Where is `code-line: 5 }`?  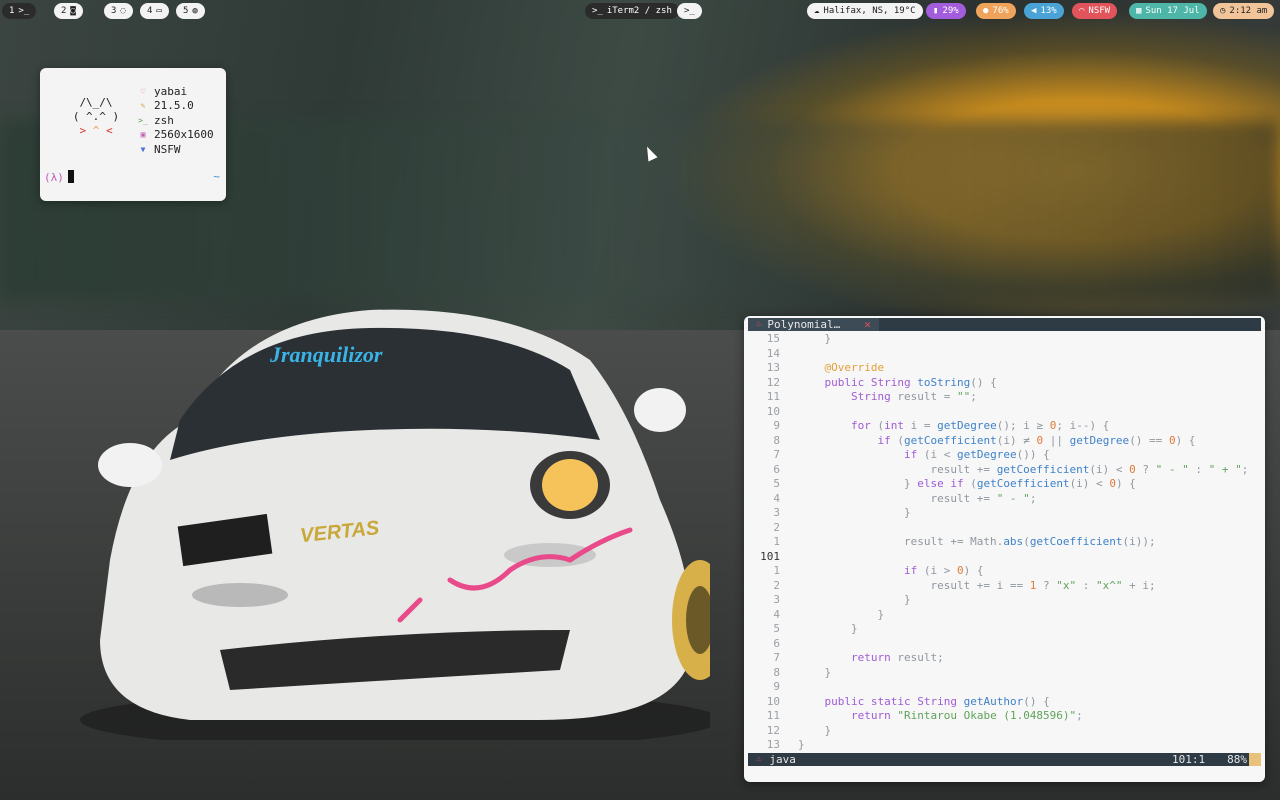
code-line: 5 } is located at coordinates (1004, 629).